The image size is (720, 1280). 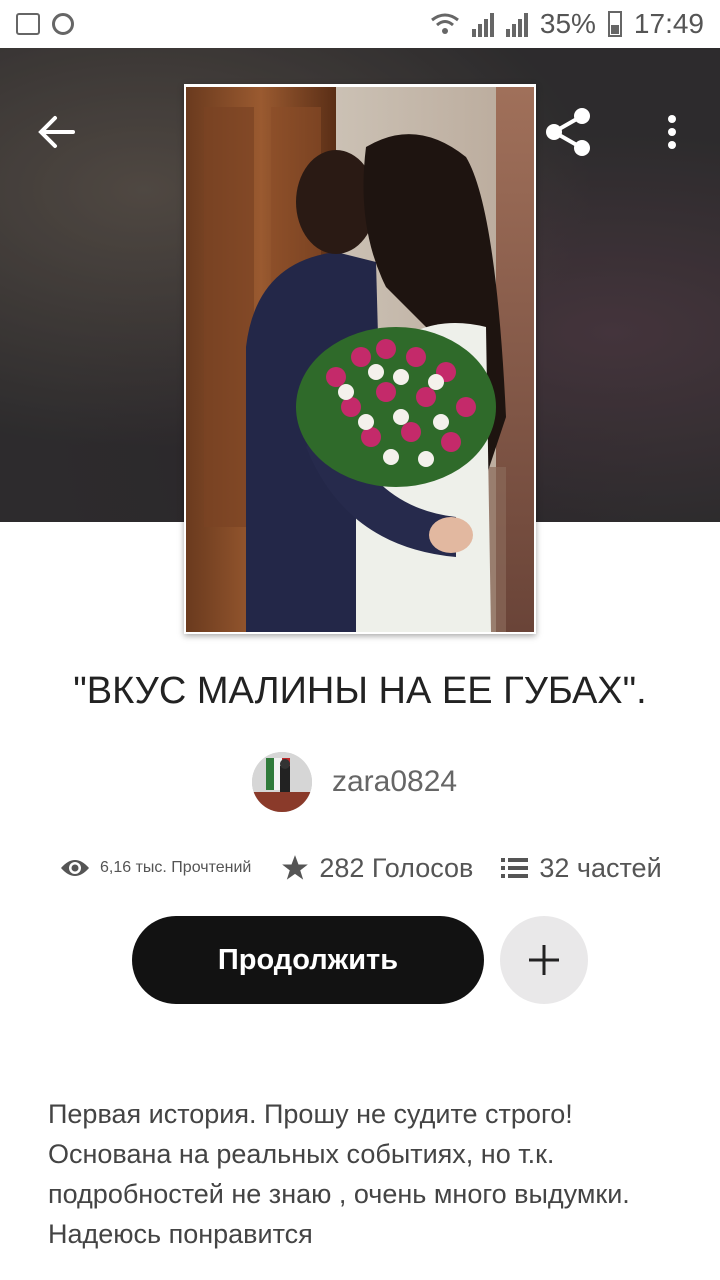 I want to click on description-line: Первая история. Прошу не судите строго!, so click(x=310, y=1114).